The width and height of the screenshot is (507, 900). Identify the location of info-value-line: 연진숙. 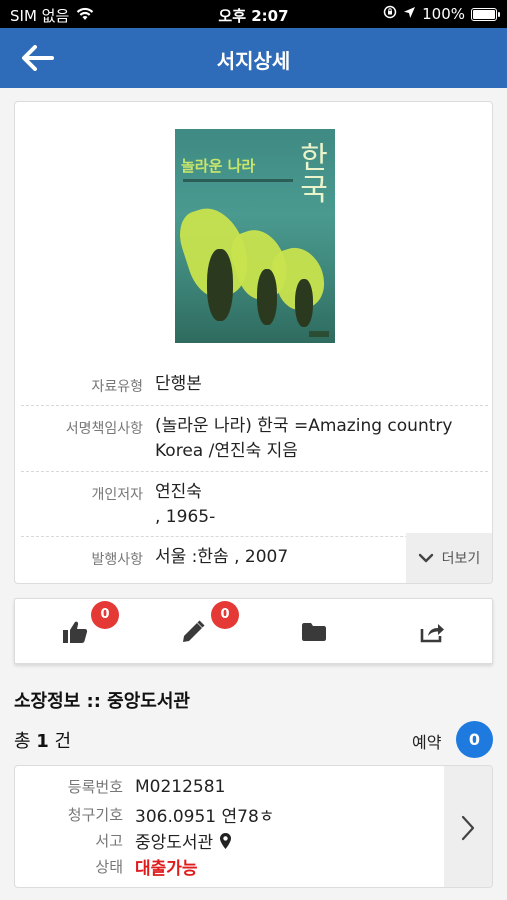
(178, 492).